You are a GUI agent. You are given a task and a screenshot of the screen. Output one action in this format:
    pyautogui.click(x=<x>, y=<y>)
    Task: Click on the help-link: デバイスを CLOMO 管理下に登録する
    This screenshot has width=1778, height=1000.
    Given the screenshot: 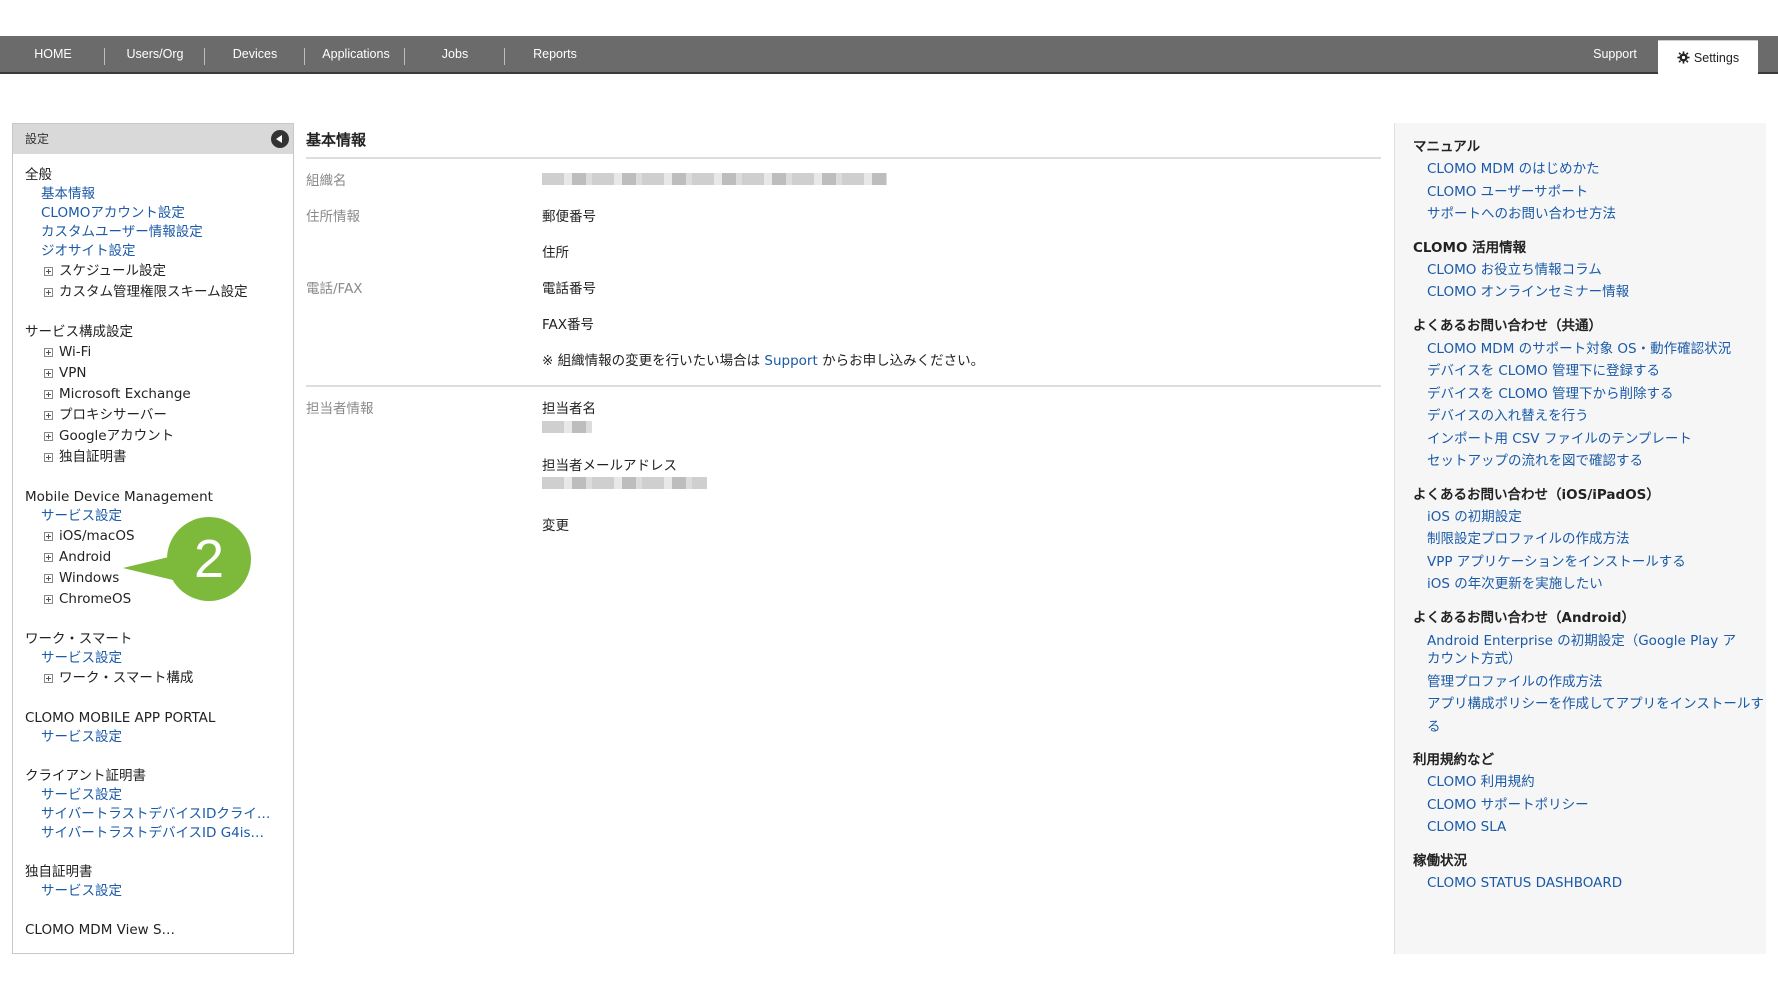 What is the action you would take?
    pyautogui.click(x=1589, y=371)
    